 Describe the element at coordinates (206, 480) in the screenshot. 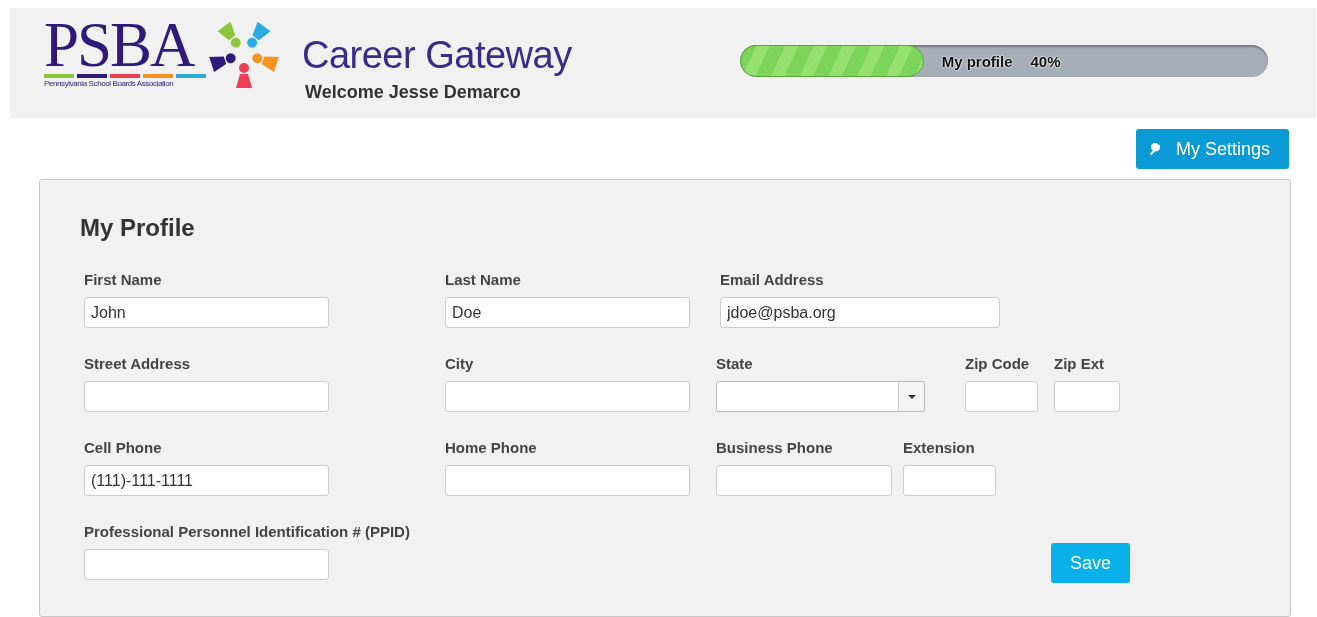

I see `input-field: (111)-111-1111` at that location.